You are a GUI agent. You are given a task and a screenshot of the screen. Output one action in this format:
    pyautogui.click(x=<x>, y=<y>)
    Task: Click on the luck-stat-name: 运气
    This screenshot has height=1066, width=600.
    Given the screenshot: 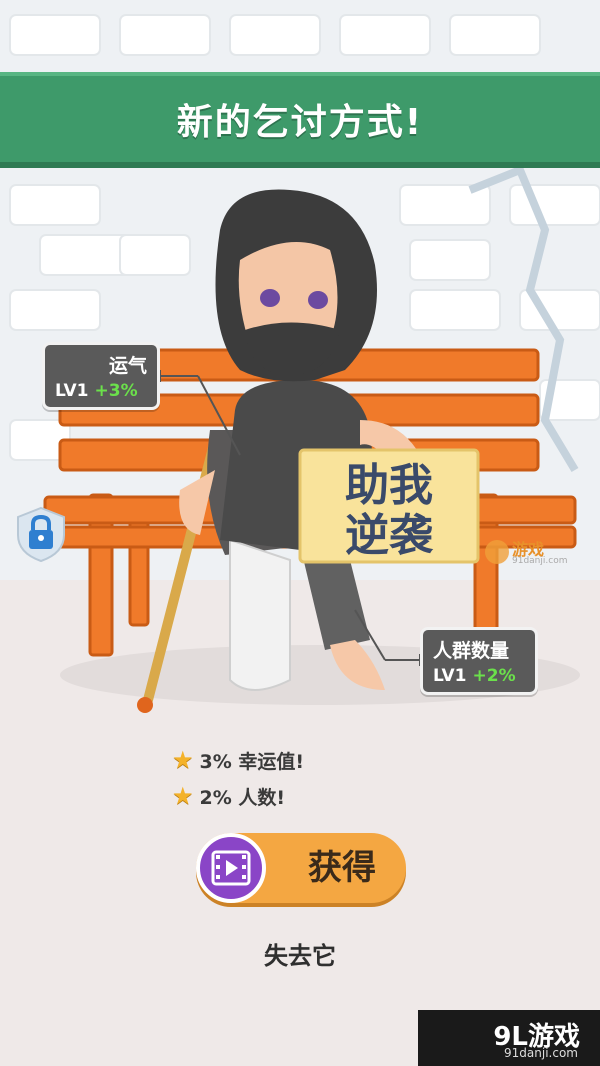 What is the action you would take?
    pyautogui.click(x=127, y=366)
    